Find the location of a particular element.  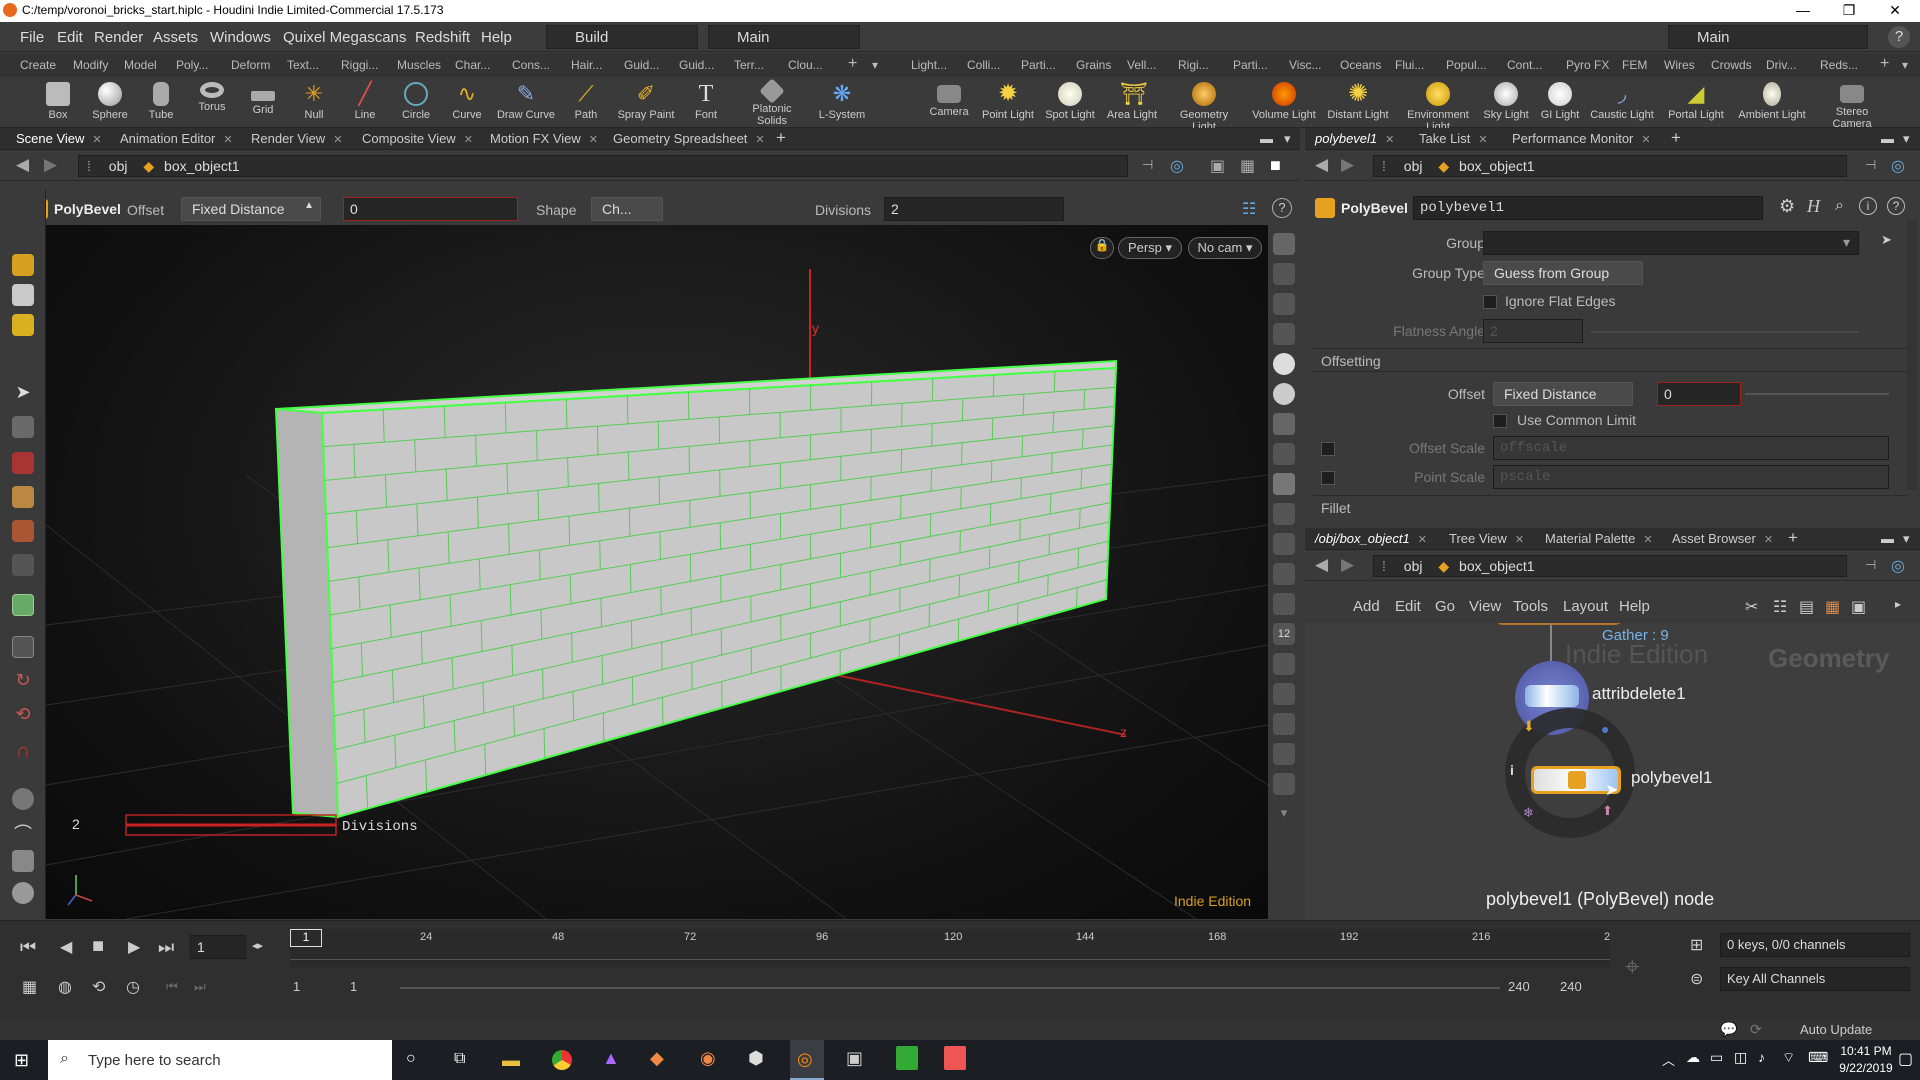

cortana-icon: ○ is located at coordinates (411, 1059).